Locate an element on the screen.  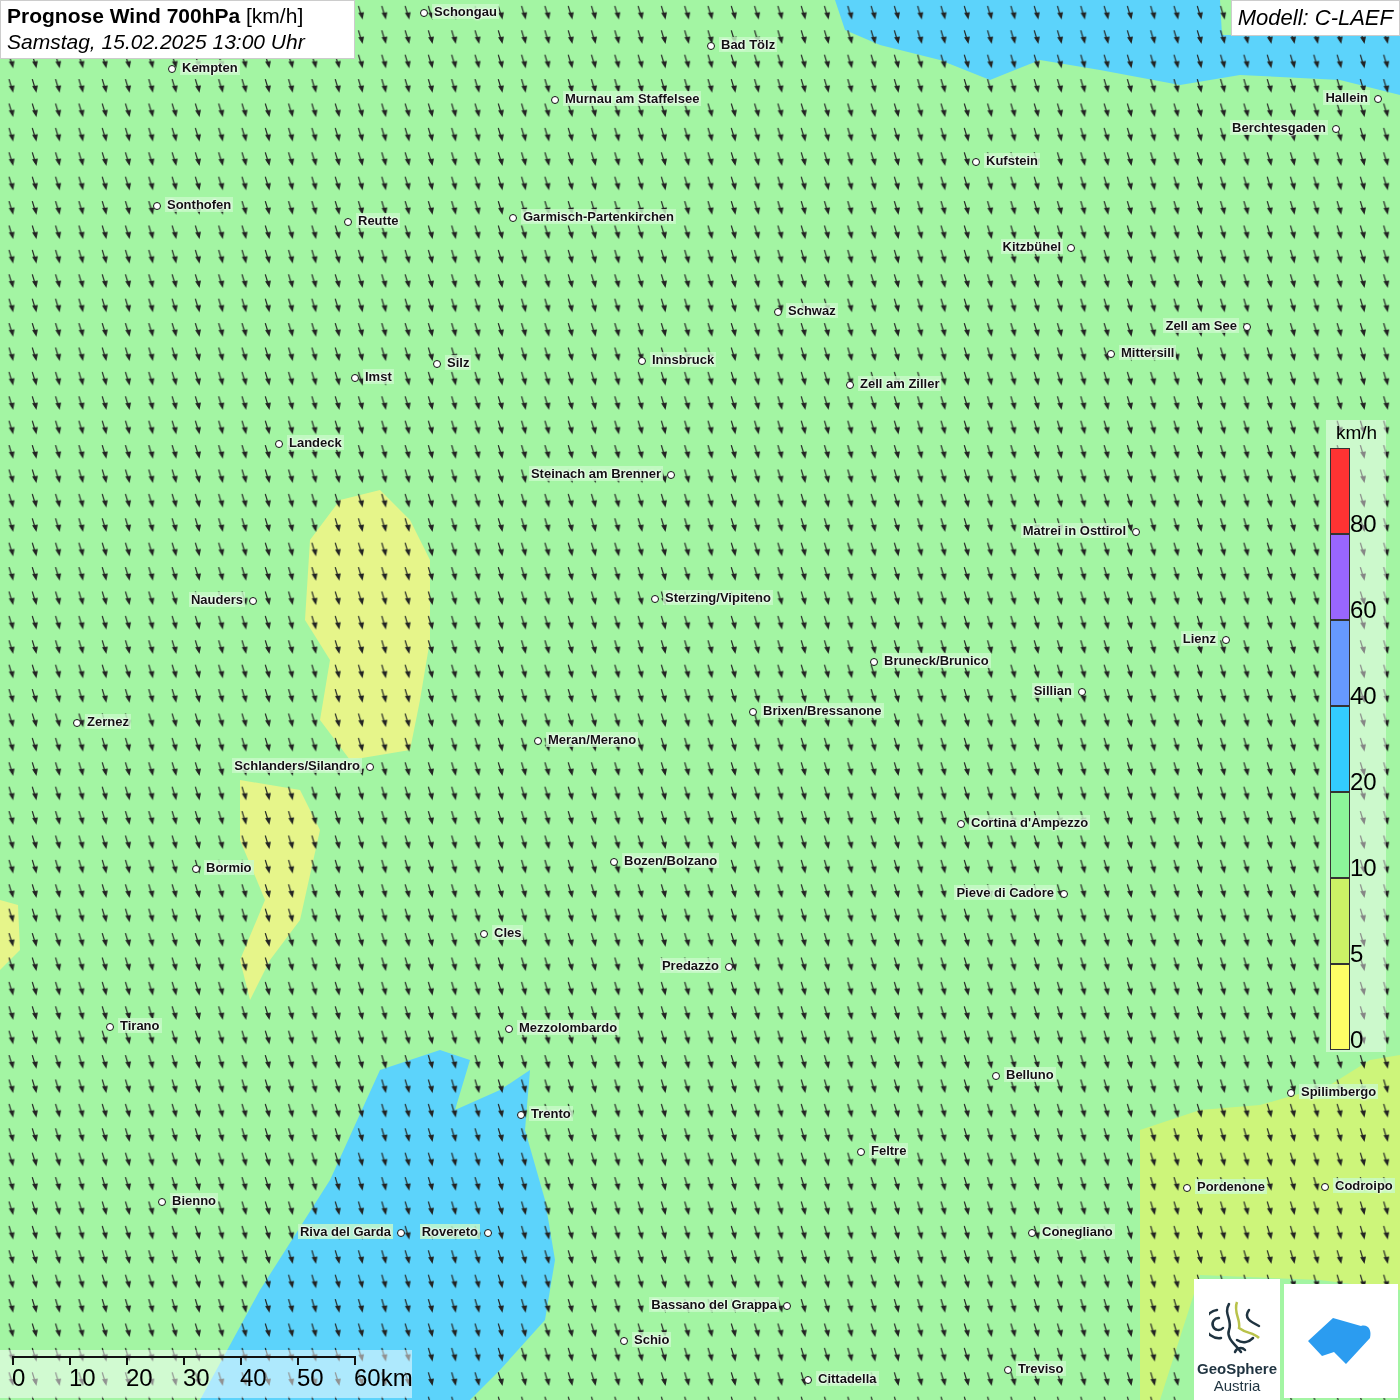
city-label: Bruneck/Brunico is located at coordinates (936, 660).